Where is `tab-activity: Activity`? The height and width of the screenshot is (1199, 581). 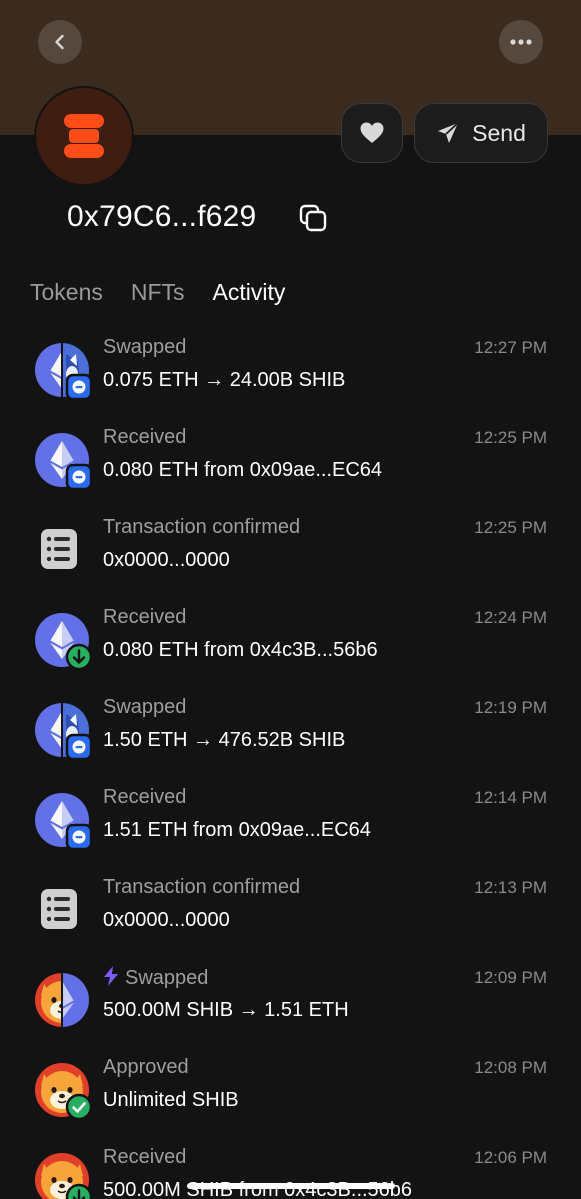
tab-activity: Activity is located at coordinates (249, 292).